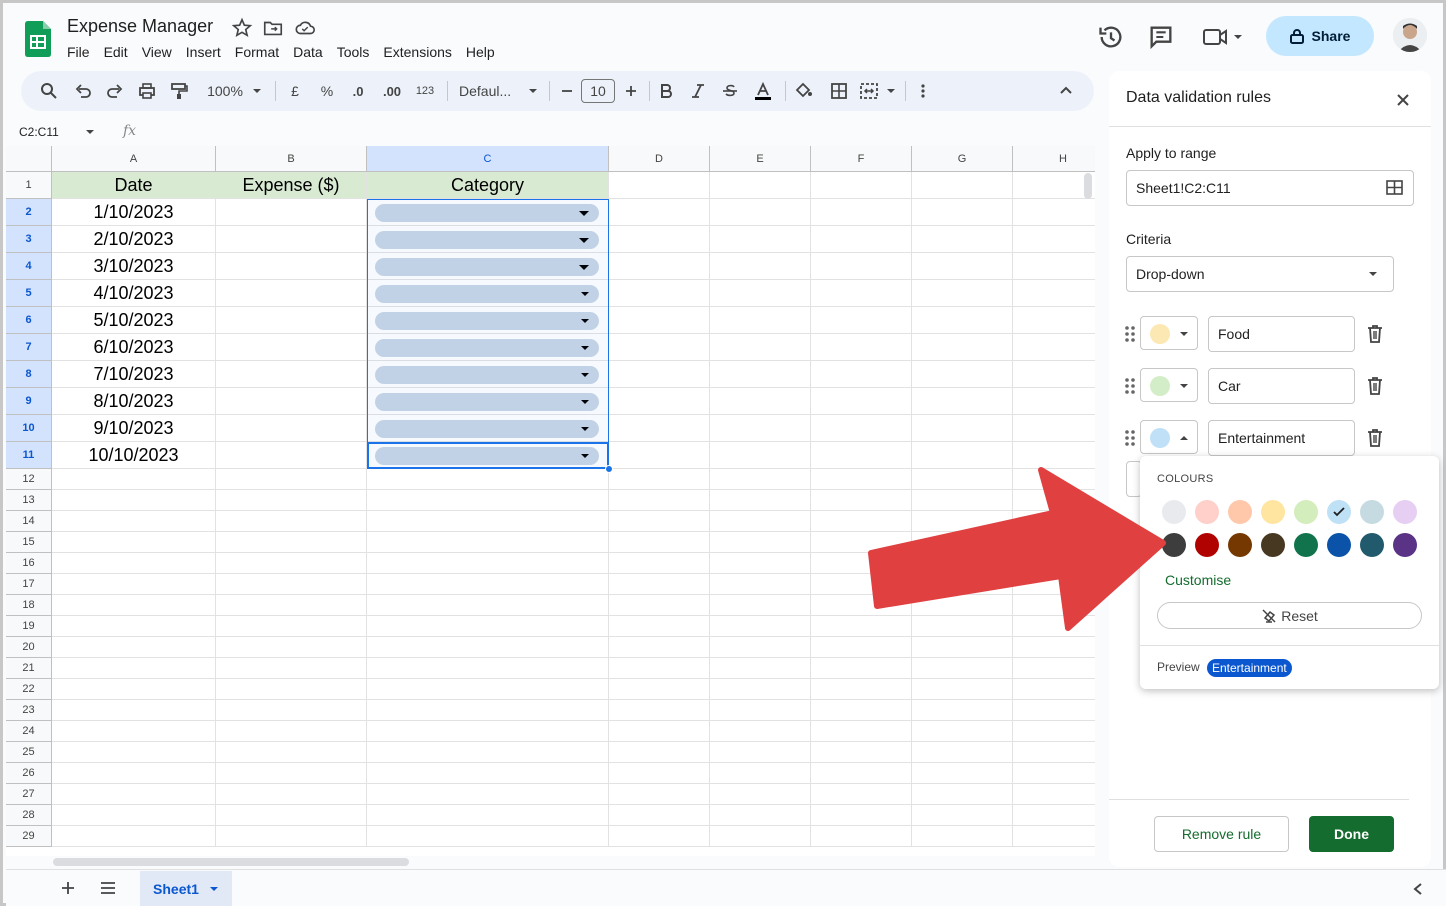  I want to click on column-header-c: C, so click(488, 159).